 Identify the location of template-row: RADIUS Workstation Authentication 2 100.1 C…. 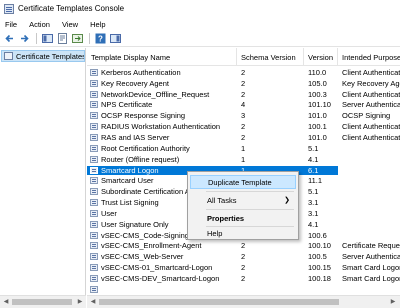
(243, 126).